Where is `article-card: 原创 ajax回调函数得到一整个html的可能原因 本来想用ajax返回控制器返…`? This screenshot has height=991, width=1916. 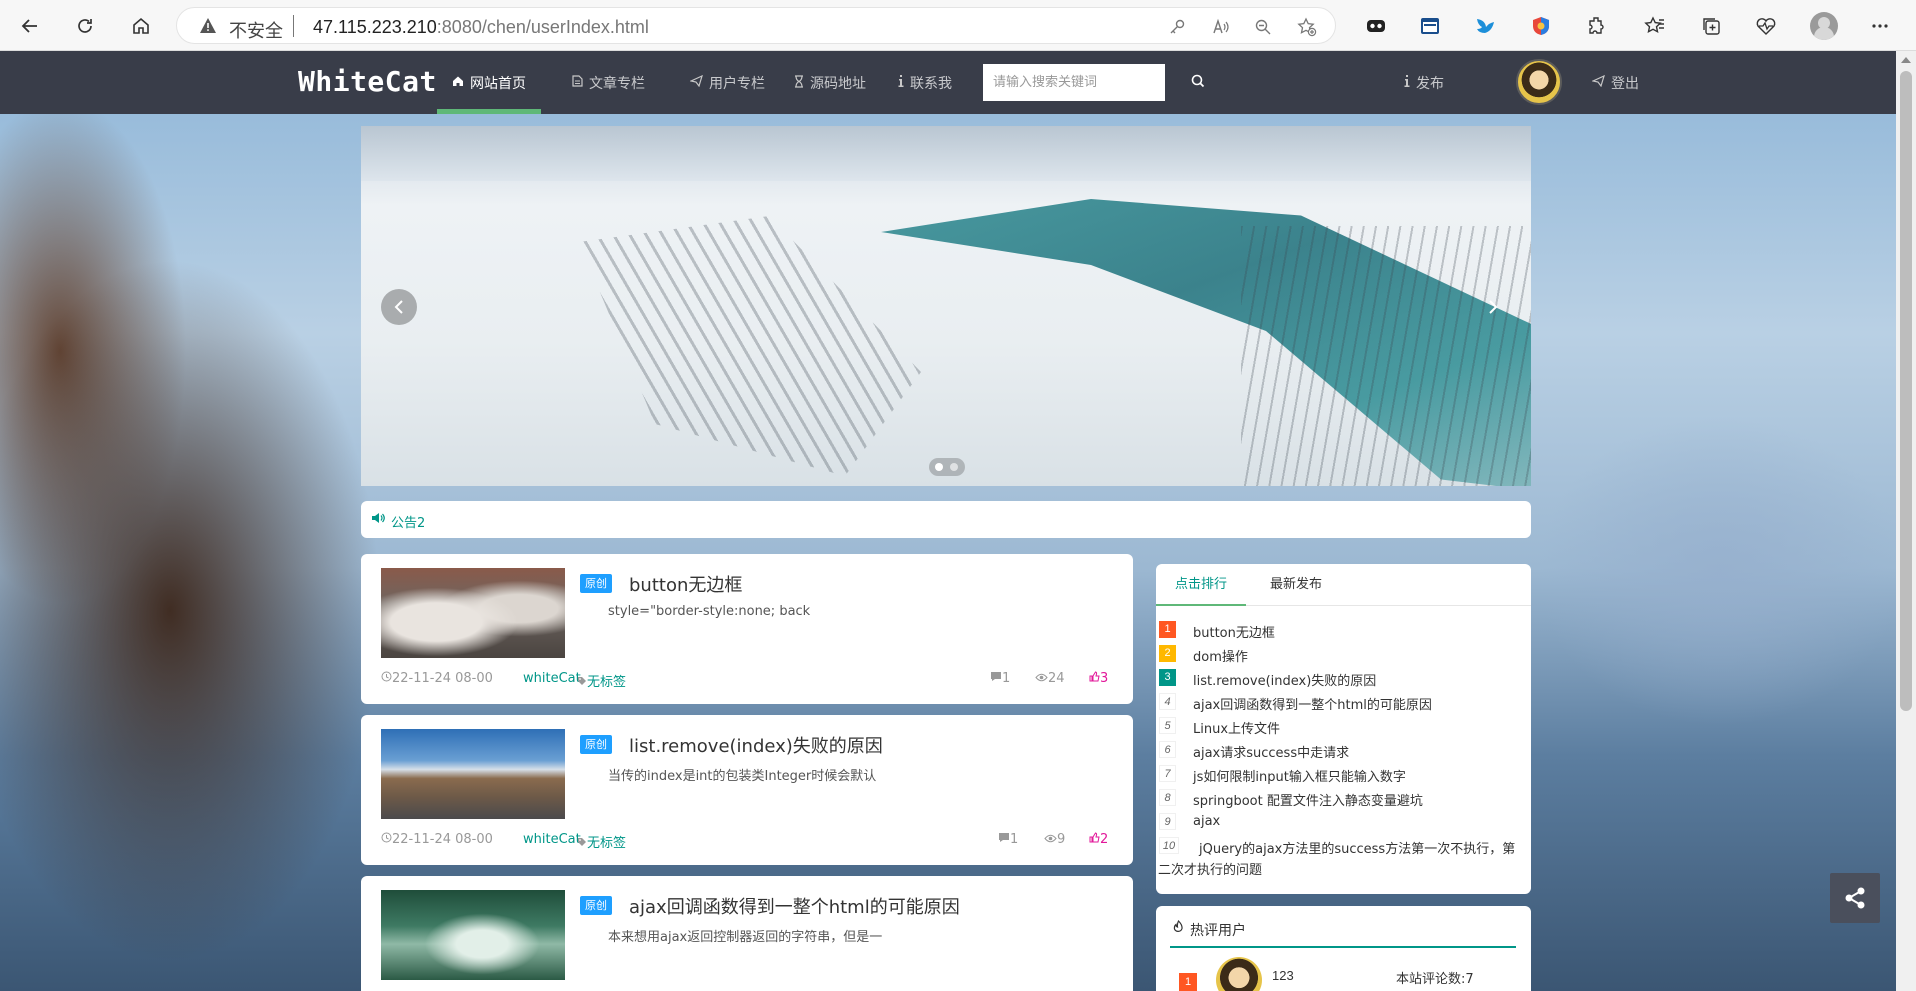 article-card: 原创 ajax回调函数得到一整个html的可能原因 本来想用ajax返回控制器返… is located at coordinates (747, 933).